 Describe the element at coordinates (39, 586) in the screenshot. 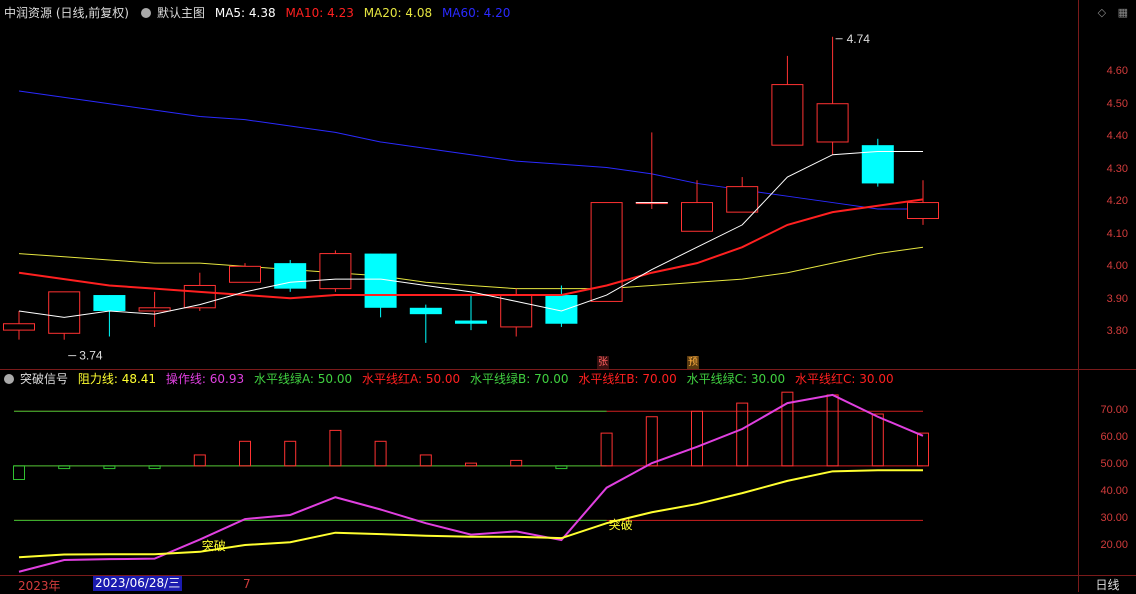

I see `year-label: 2023年` at that location.